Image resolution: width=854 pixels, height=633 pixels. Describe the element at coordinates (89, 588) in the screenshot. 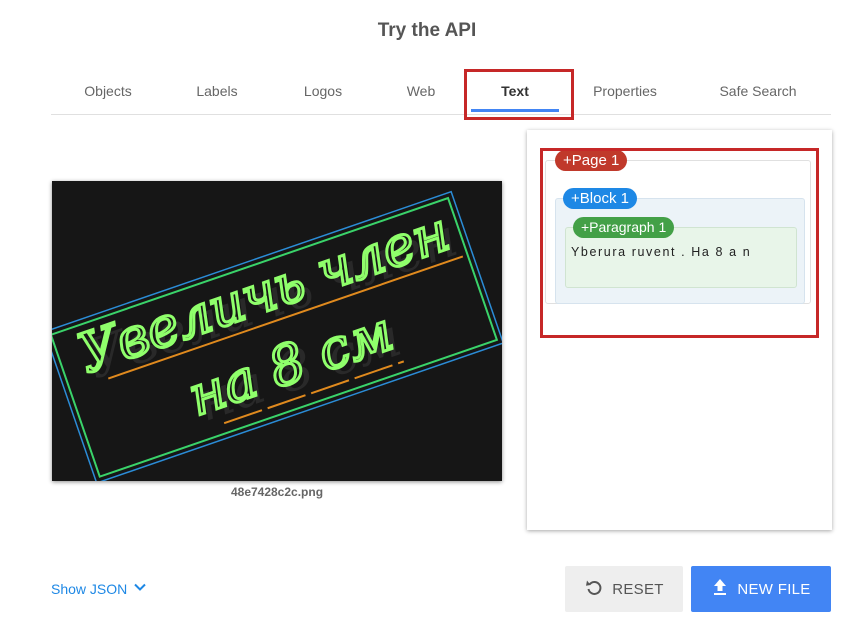

I see `show-json-label: Show JSON` at that location.